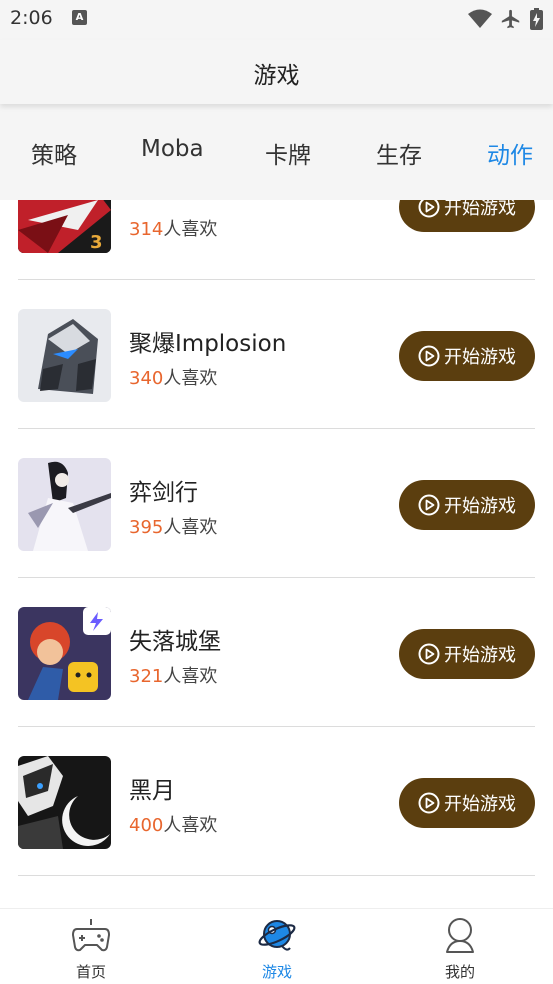 The height and width of the screenshot is (984, 553). I want to click on nav-games: 游戏, so click(277, 946).